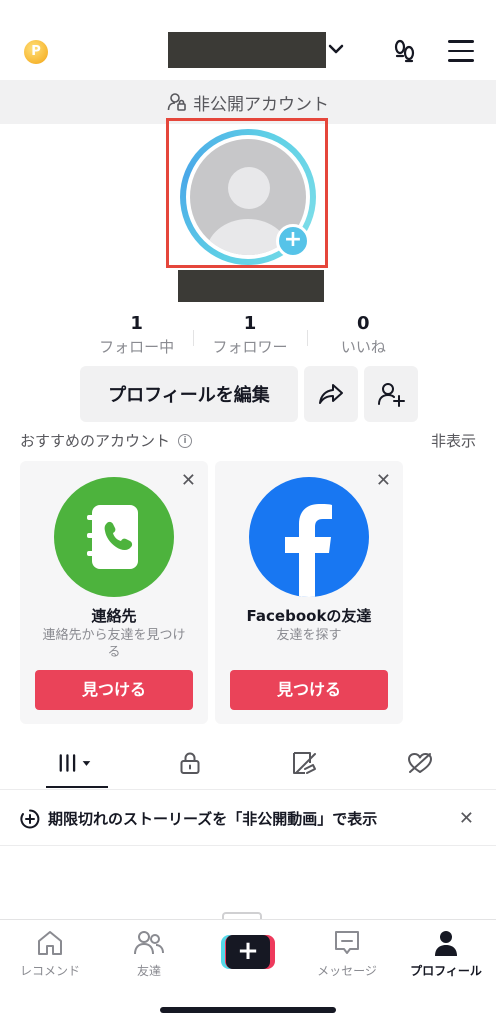 The height and width of the screenshot is (1024, 496). Describe the element at coordinates (336, 49) in the screenshot. I see `chevron-down-icon` at that location.